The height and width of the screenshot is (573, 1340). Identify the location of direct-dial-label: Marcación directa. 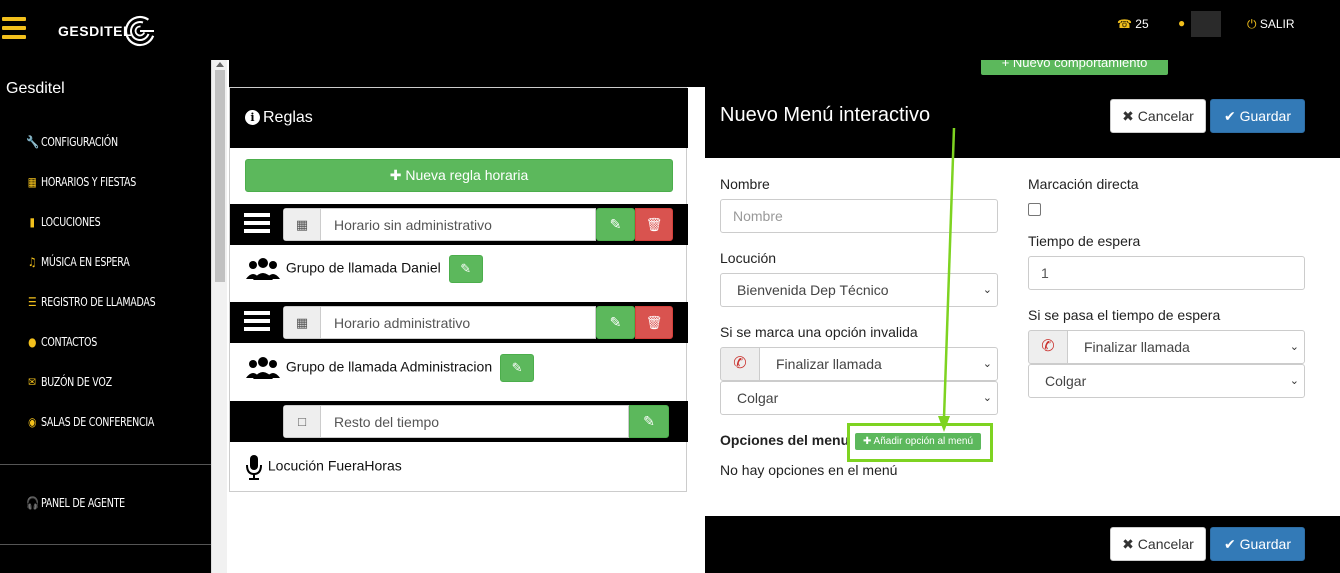
(1083, 184).